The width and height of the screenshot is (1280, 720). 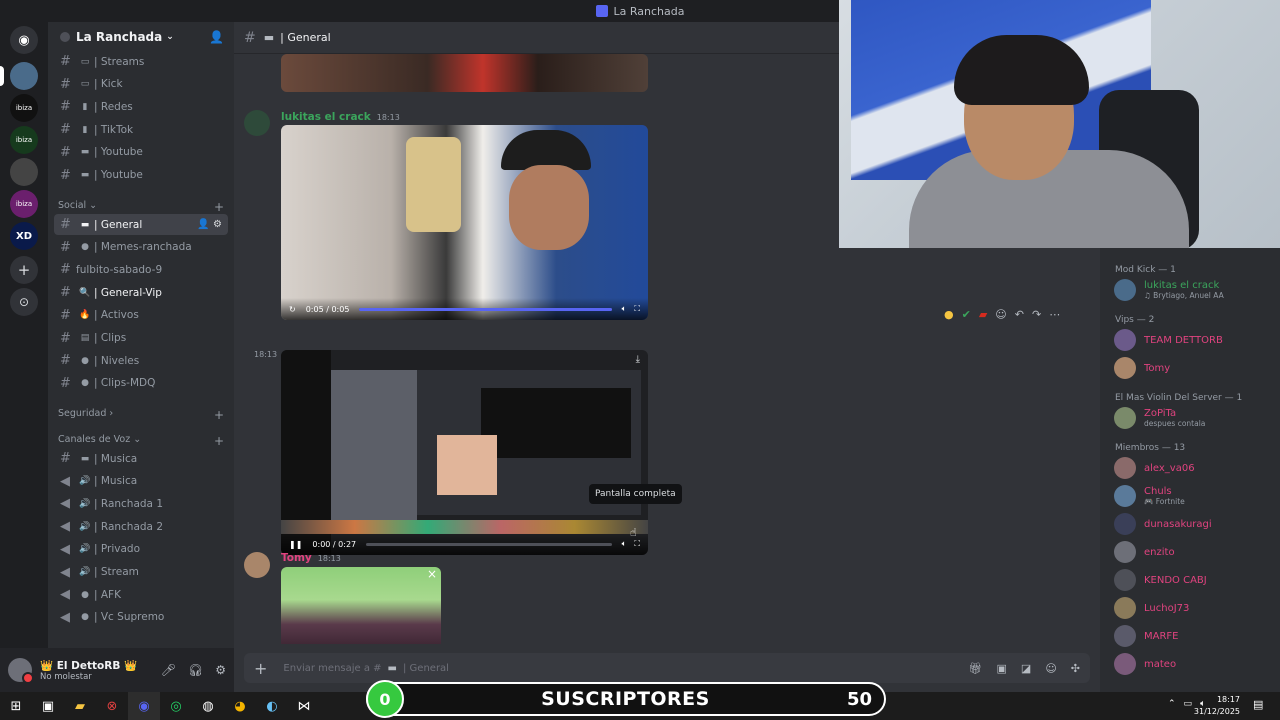 What do you see at coordinates (141, 360) in the screenshot?
I see `channel-item: # ● | Niveles` at bounding box center [141, 360].